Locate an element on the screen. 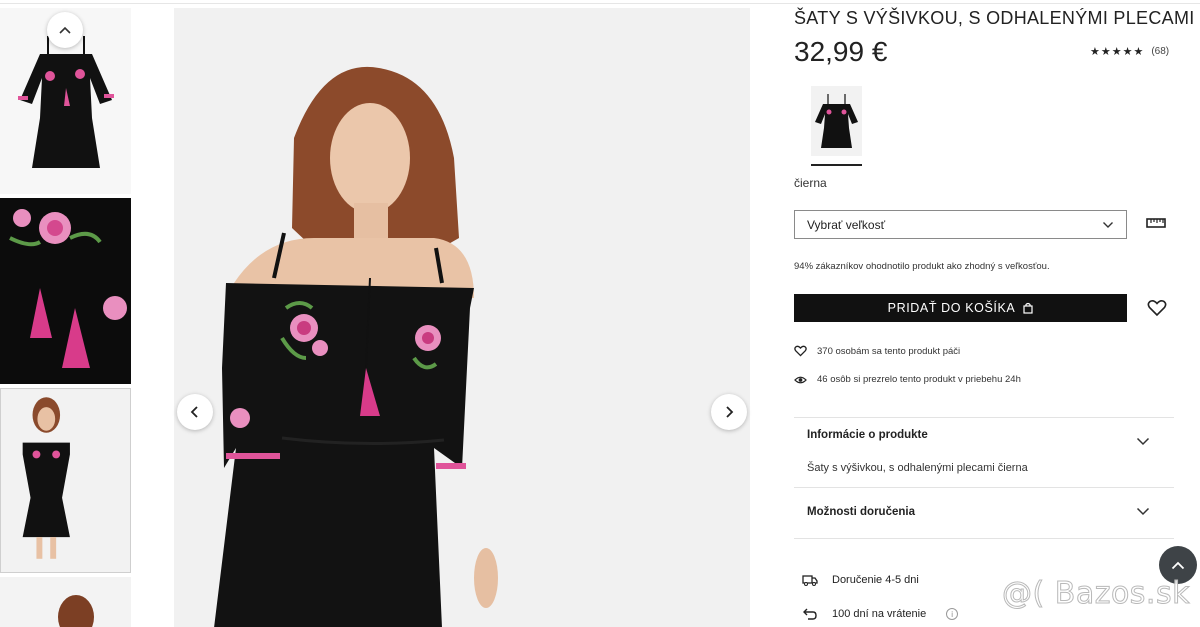 This screenshot has width=1200, height=627. thumbnails-scroll-up-button is located at coordinates (65, 30).